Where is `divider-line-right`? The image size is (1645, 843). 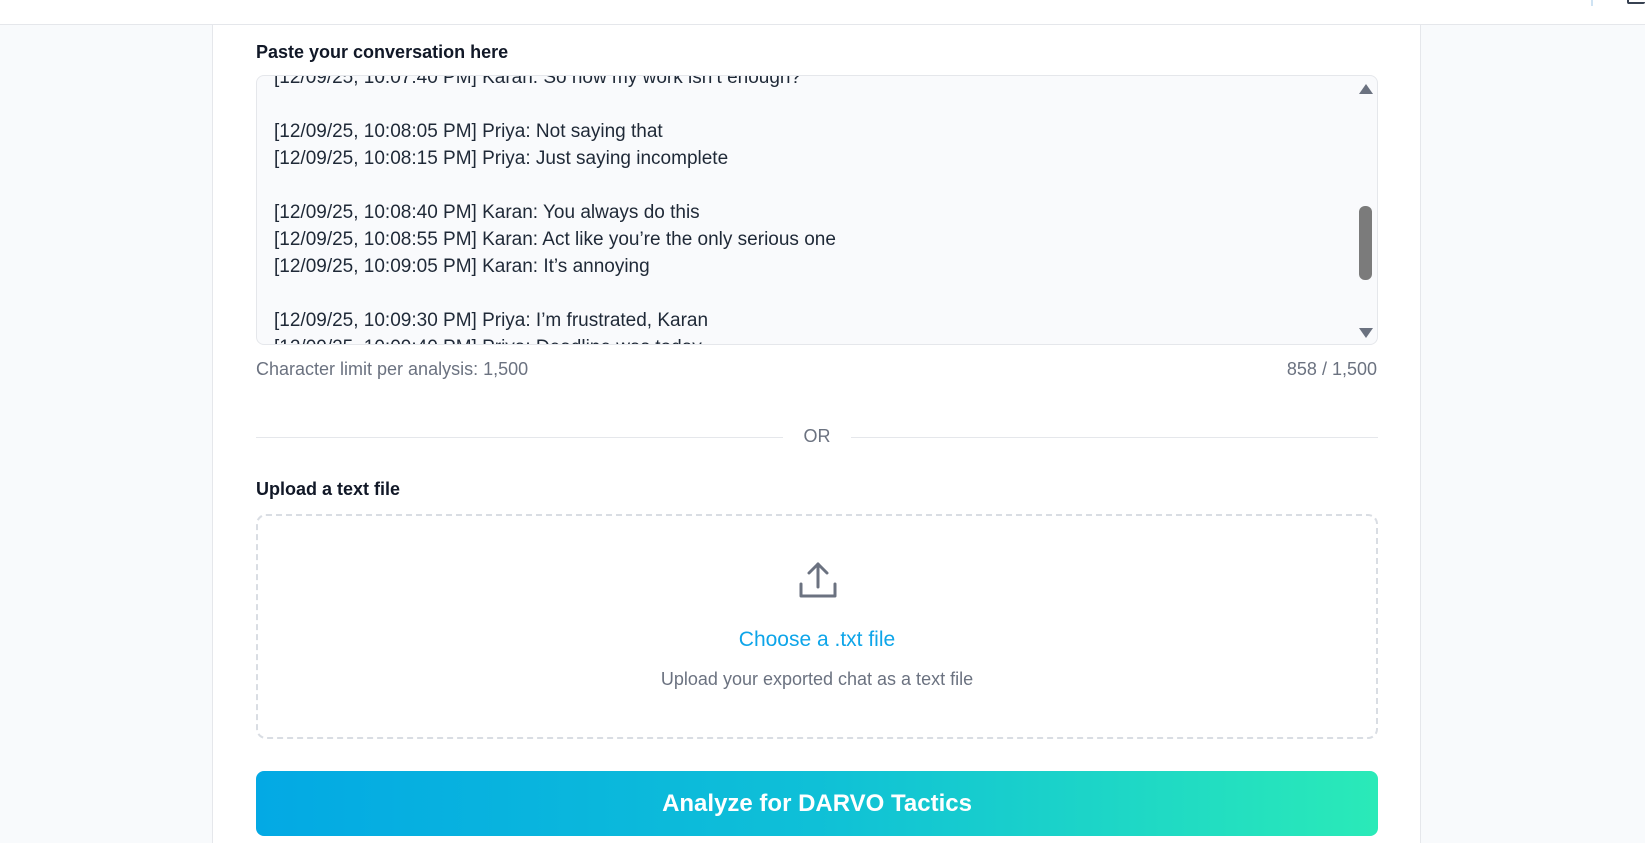
divider-line-right is located at coordinates (1114, 437).